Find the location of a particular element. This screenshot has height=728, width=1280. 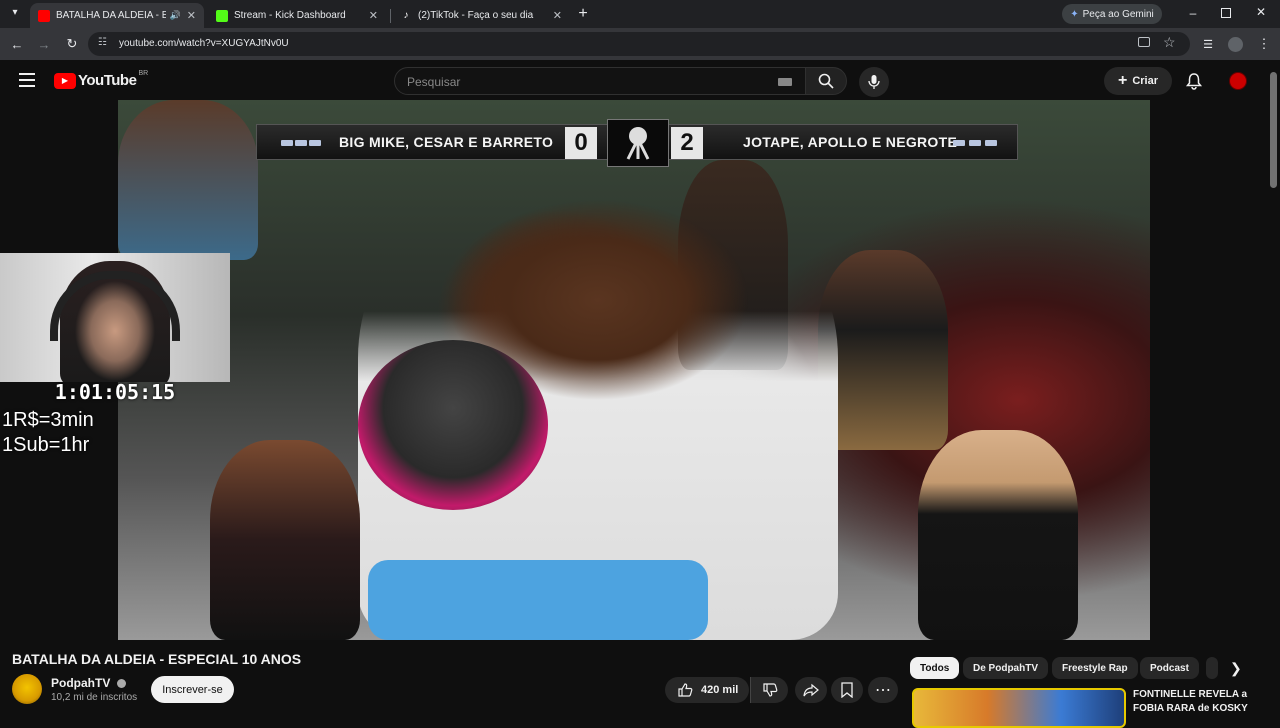

video-title: BATALHA DA ALDEIA - ESPECIAL 10 ANOS is located at coordinates (157, 659).